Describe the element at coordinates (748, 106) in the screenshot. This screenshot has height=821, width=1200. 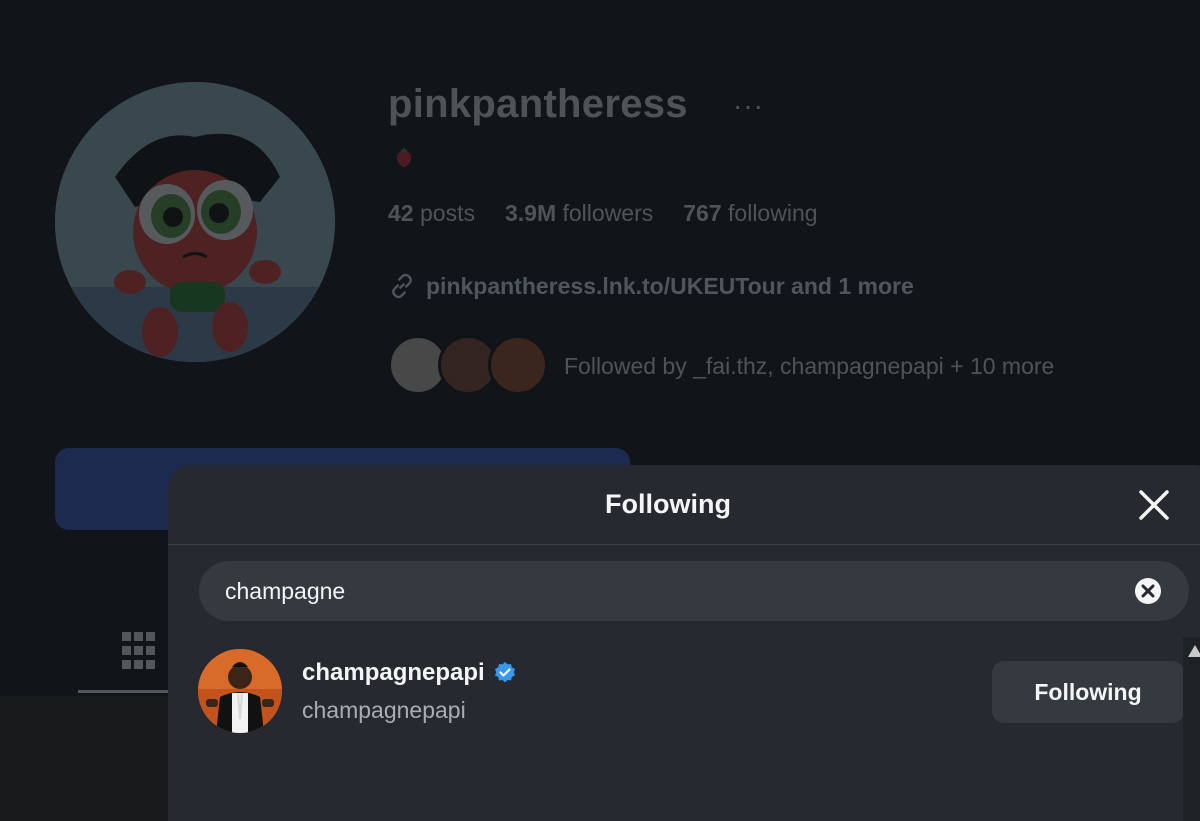
I see `more-dots-icon: ···` at that location.